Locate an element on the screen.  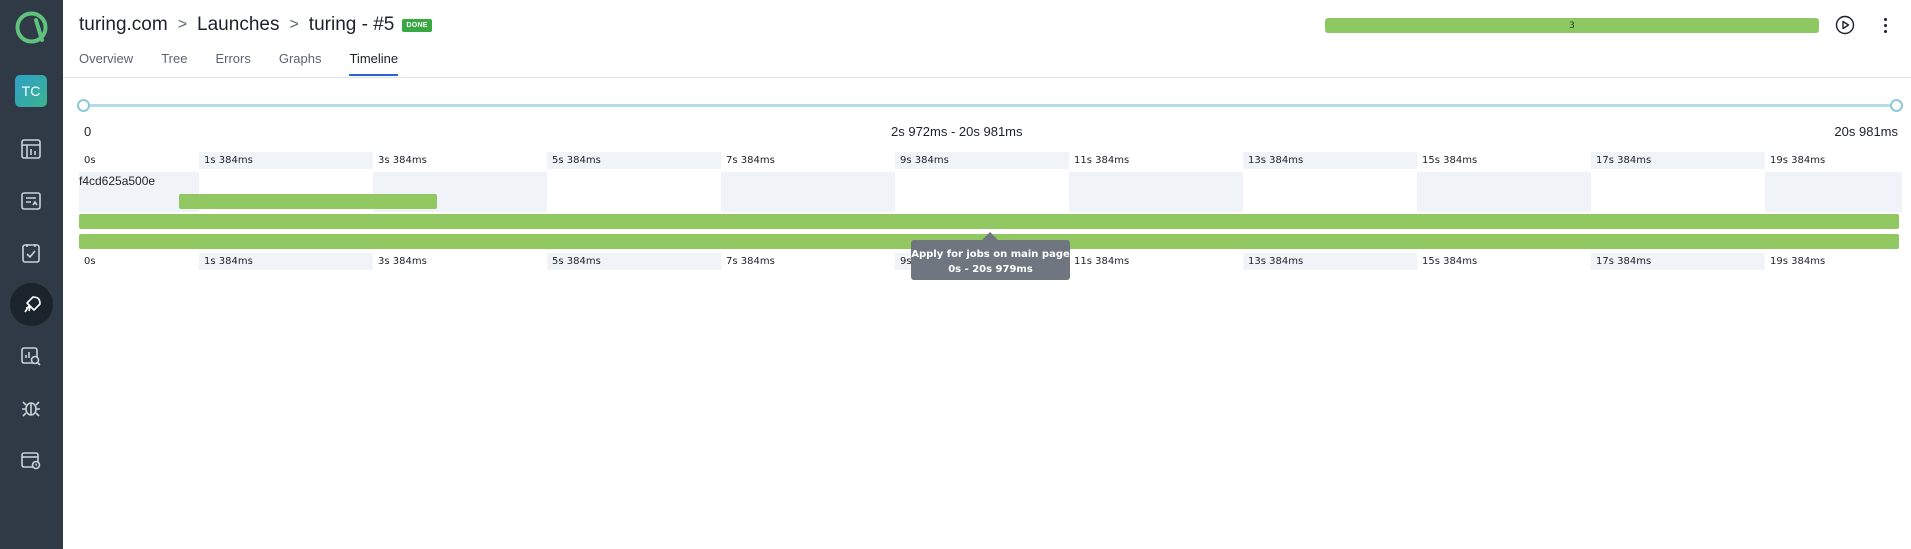
tooltip-title: Apply for jobs on main page is located at coordinates (990, 254).